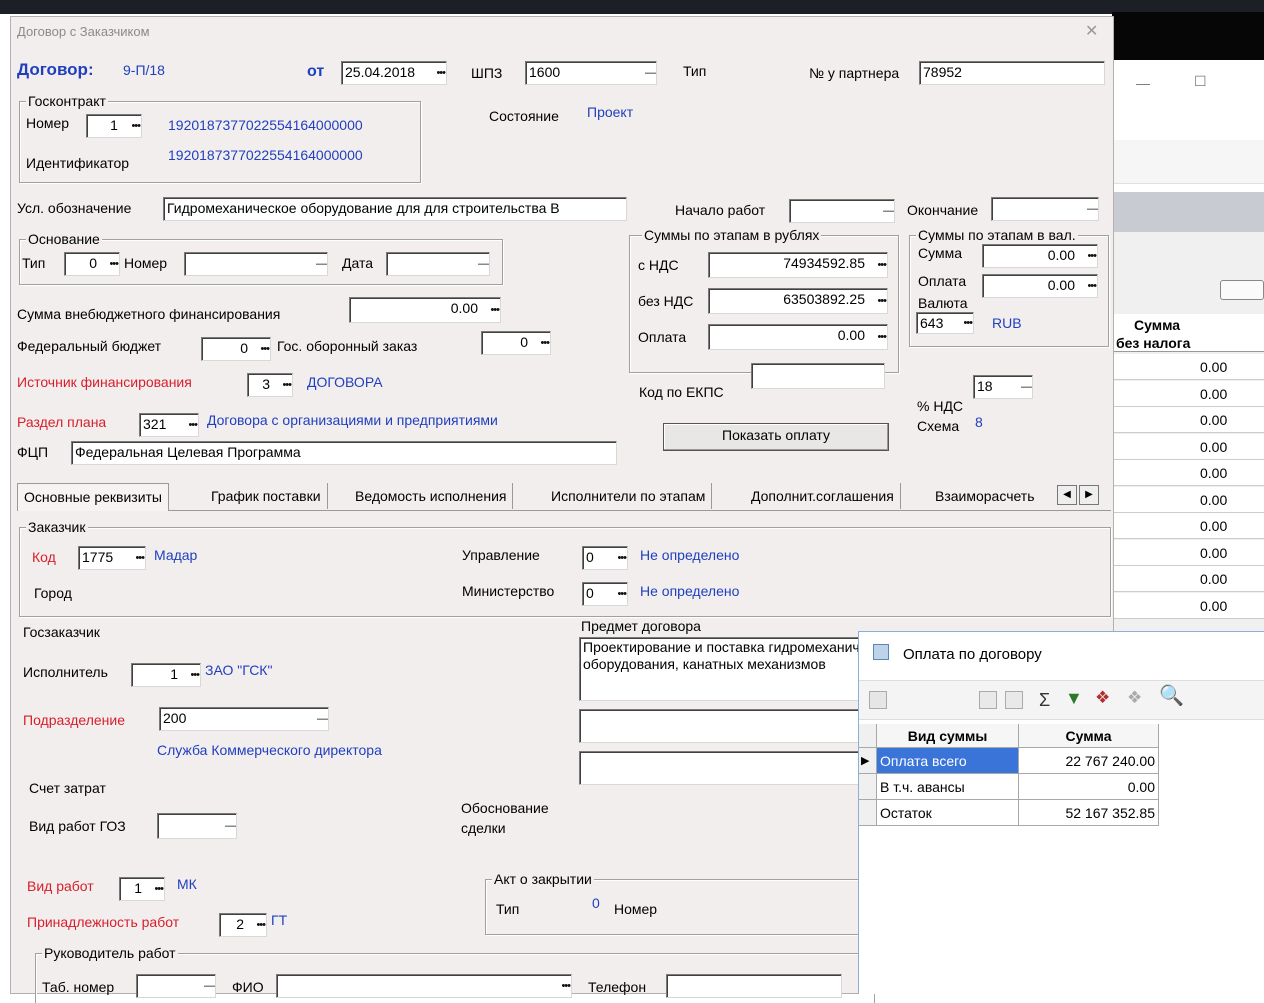  What do you see at coordinates (881, 652) in the screenshot?
I see `window-icon` at bounding box center [881, 652].